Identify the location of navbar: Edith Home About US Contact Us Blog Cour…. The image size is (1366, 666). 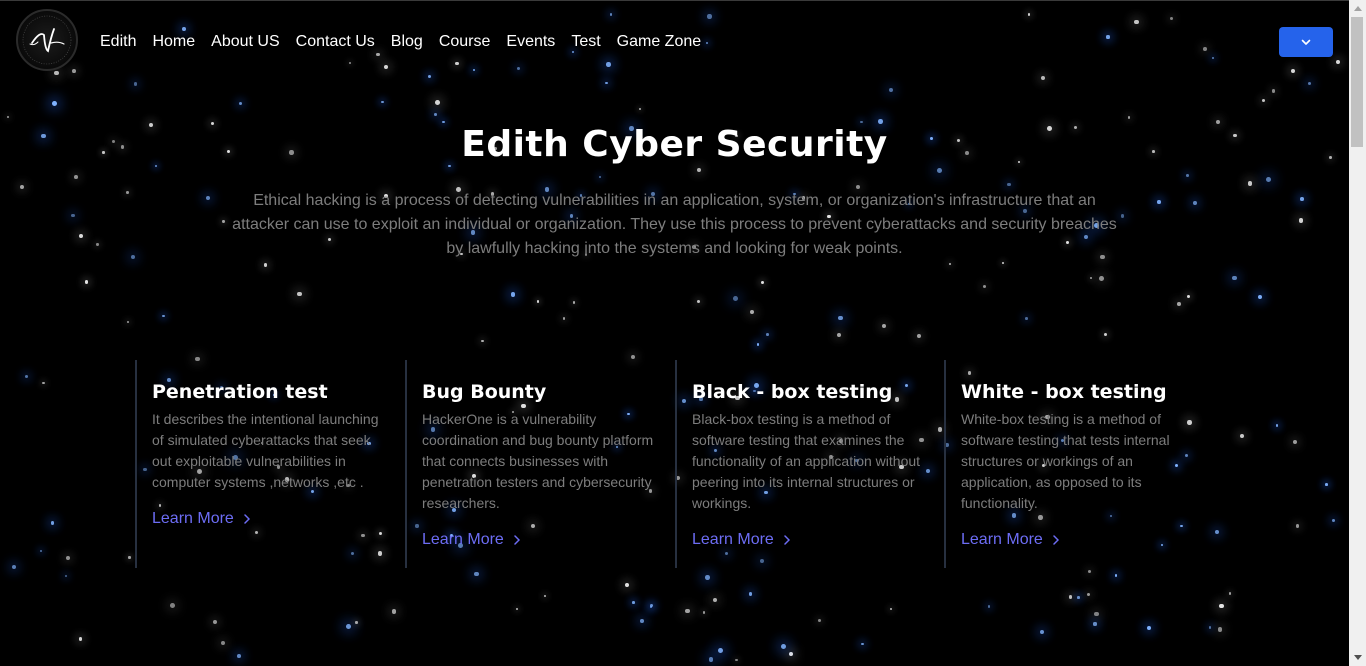
(674, 41).